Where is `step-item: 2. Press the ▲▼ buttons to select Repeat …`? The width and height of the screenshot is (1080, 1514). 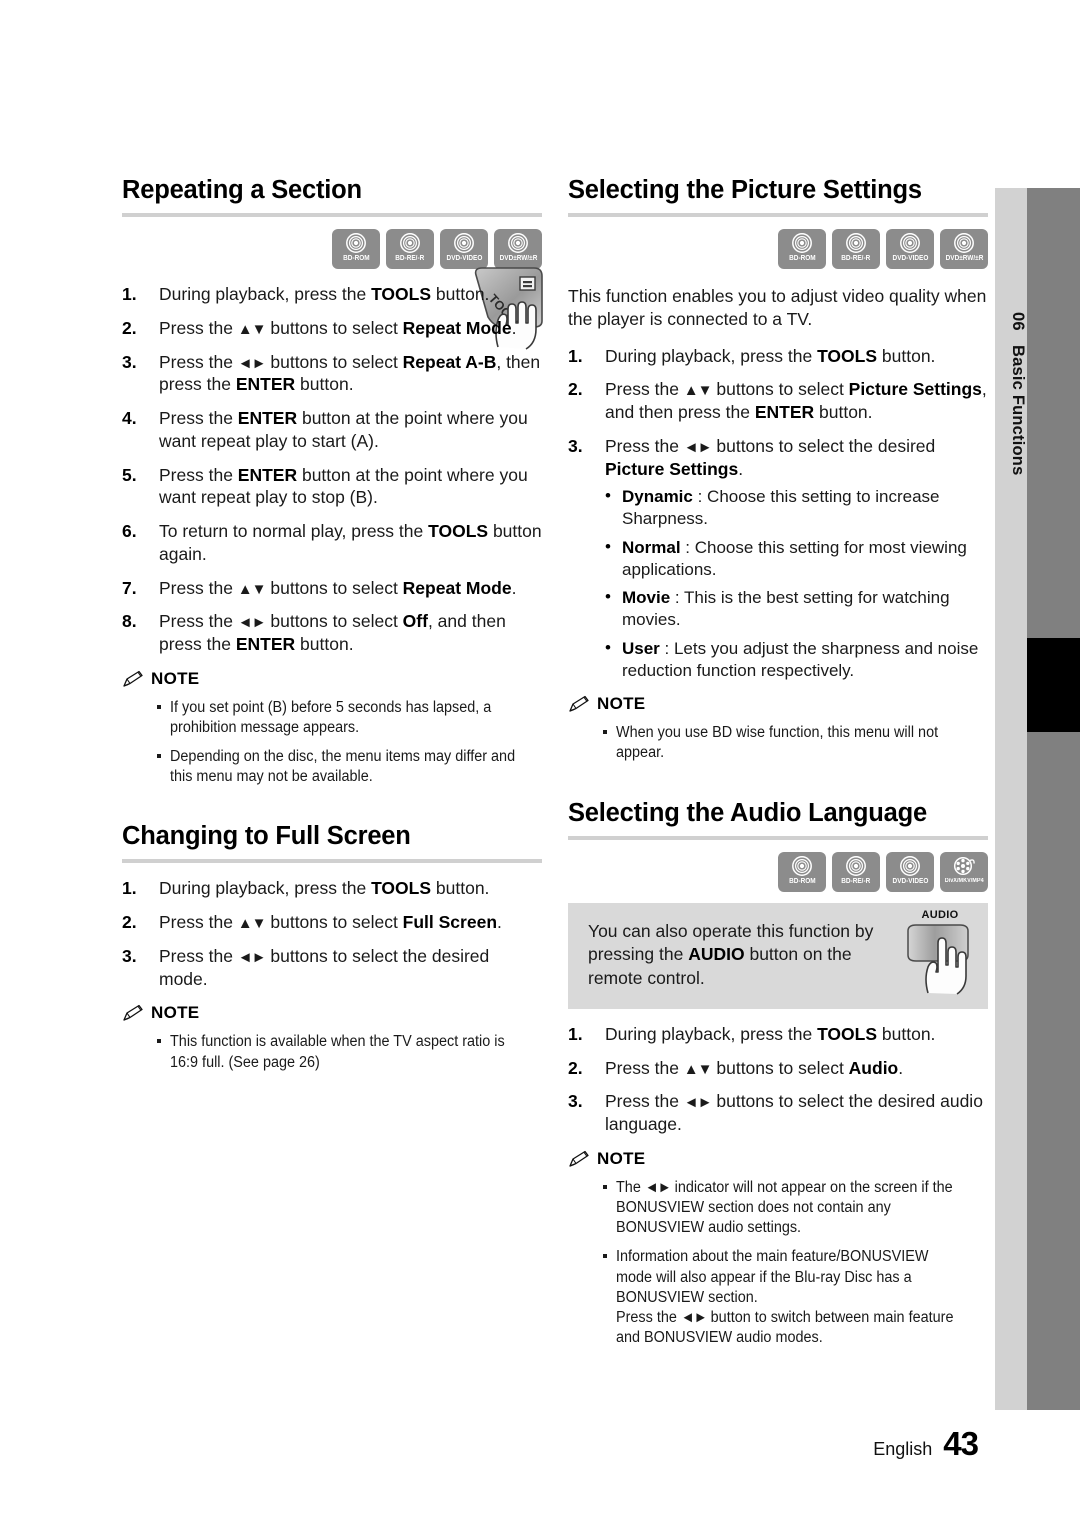
step-item: 2. Press the ▲▼ buttons to select Repeat … is located at coordinates (332, 328).